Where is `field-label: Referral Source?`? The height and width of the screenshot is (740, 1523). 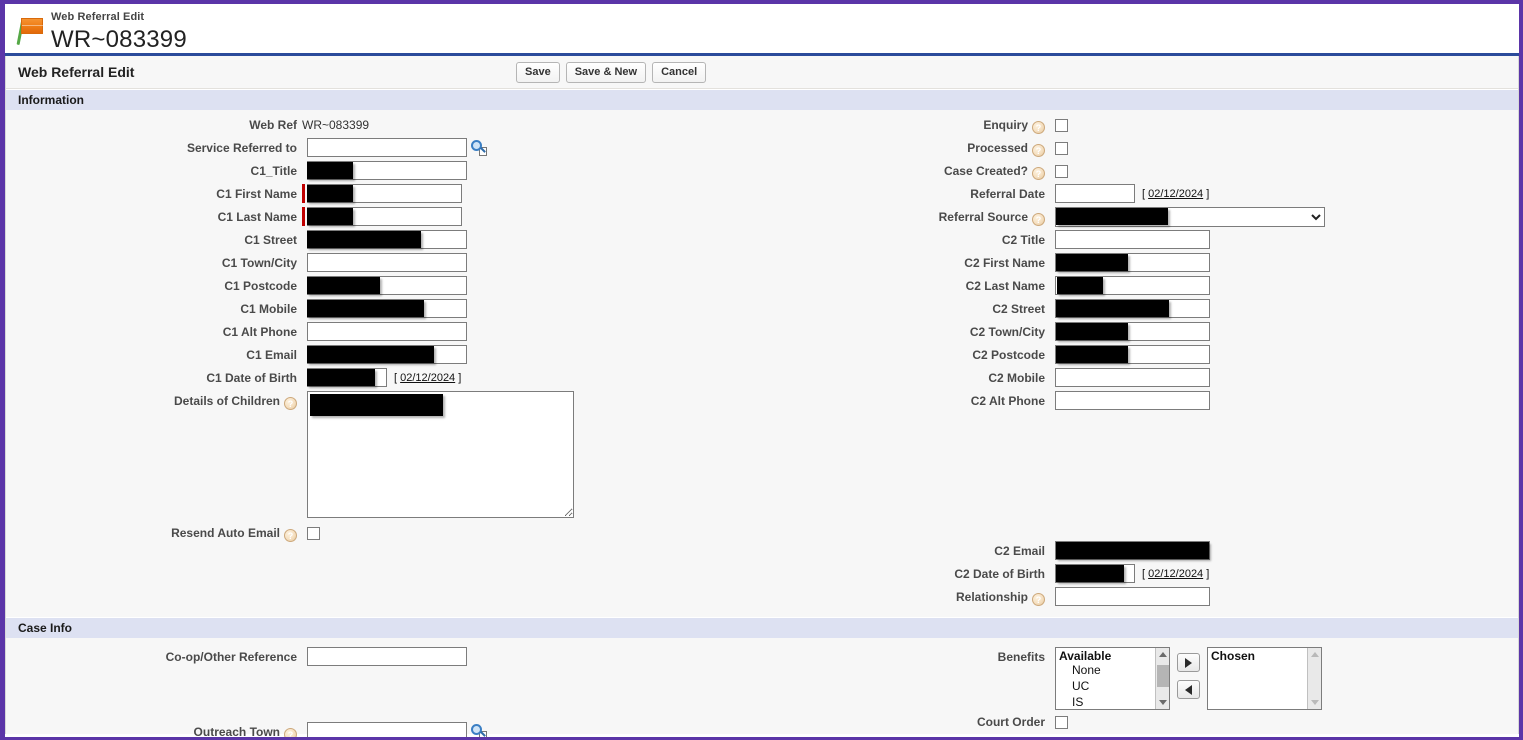
field-label: Referral Source? is located at coordinates (906, 216).